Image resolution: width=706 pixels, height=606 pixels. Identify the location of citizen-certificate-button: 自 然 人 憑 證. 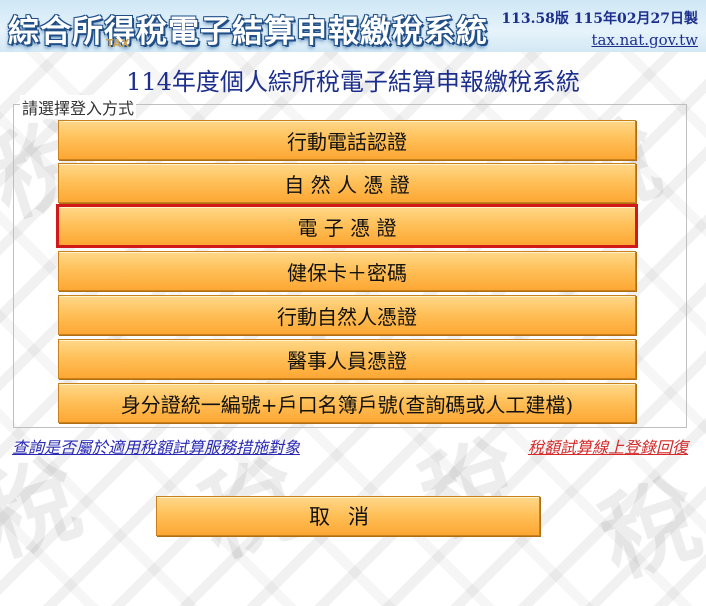
(347, 183).